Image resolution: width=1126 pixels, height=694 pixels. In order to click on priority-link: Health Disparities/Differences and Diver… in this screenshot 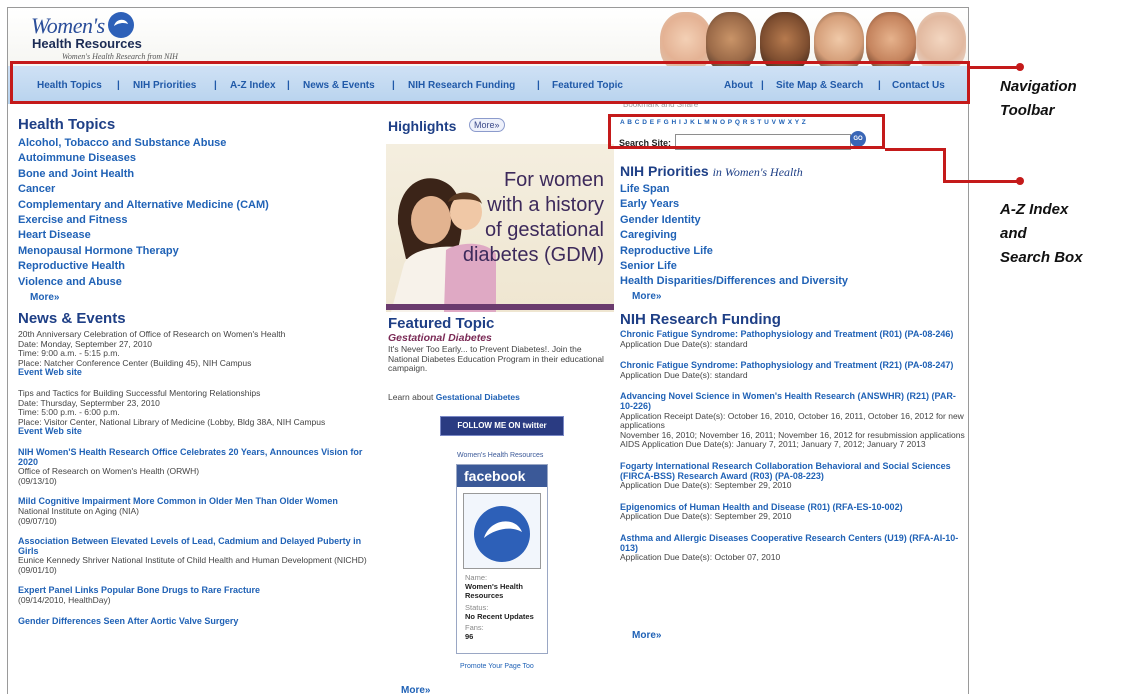, I will do `click(734, 281)`.